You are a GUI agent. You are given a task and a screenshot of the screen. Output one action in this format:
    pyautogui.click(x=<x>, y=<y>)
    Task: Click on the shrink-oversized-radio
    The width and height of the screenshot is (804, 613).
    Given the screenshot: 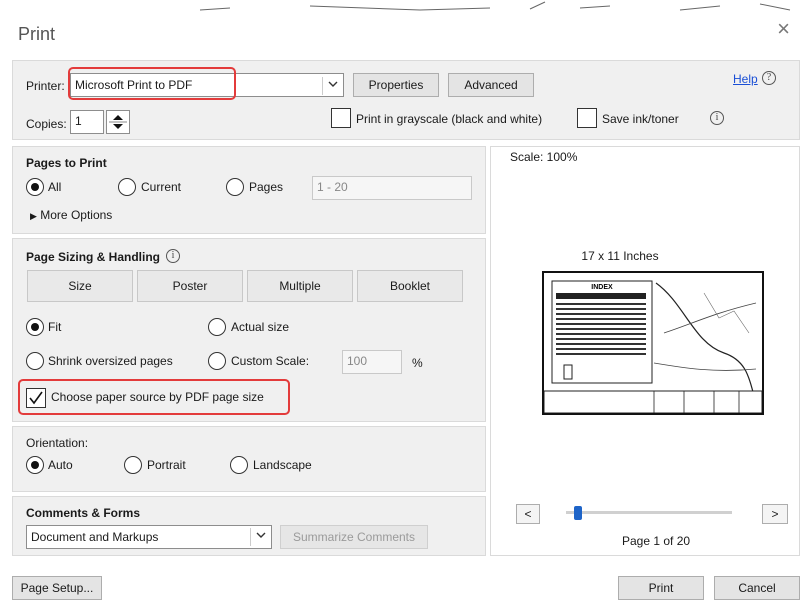 What is the action you would take?
    pyautogui.click(x=35, y=361)
    